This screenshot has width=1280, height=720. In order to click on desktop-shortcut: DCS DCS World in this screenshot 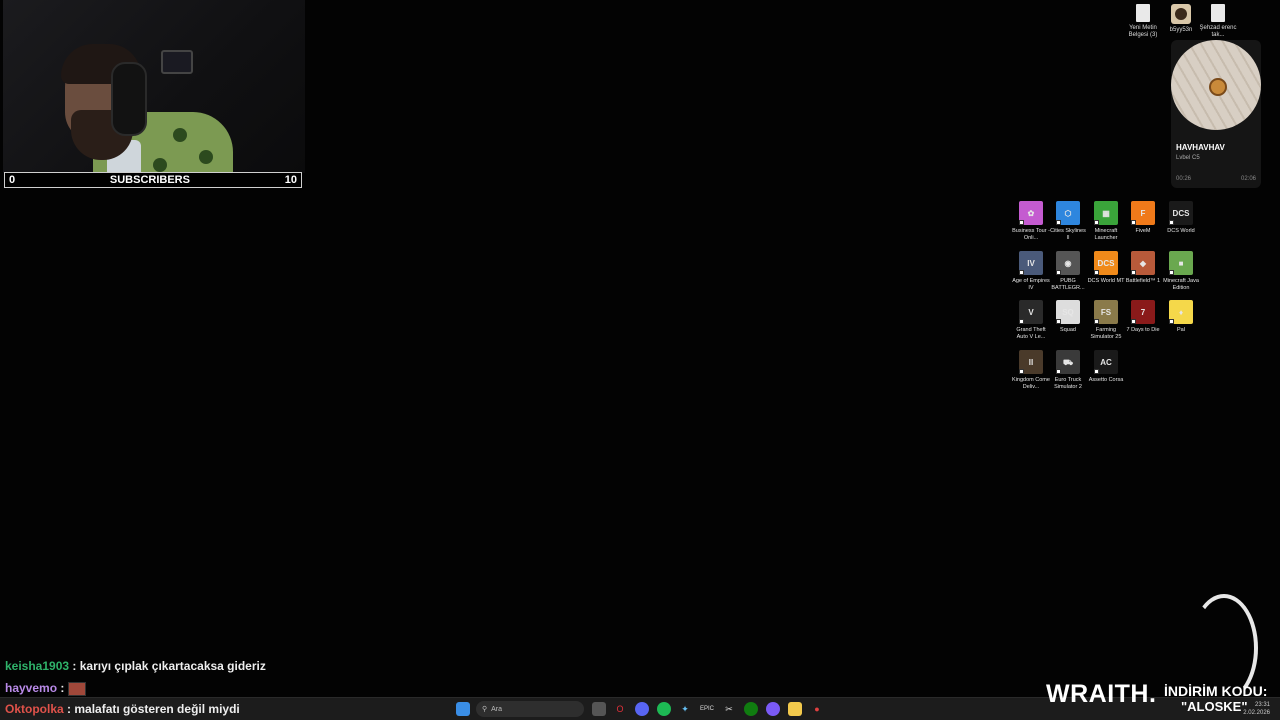, I will do `click(1181, 218)`.